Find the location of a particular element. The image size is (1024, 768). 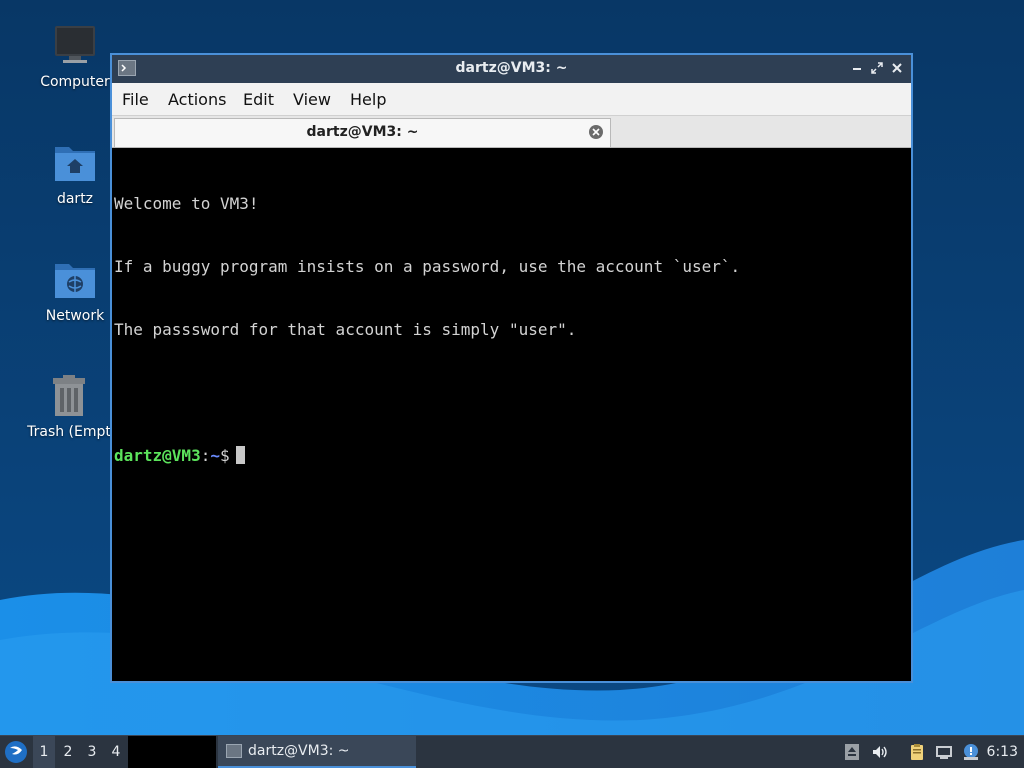

workspace-4: 4 is located at coordinates (116, 752).